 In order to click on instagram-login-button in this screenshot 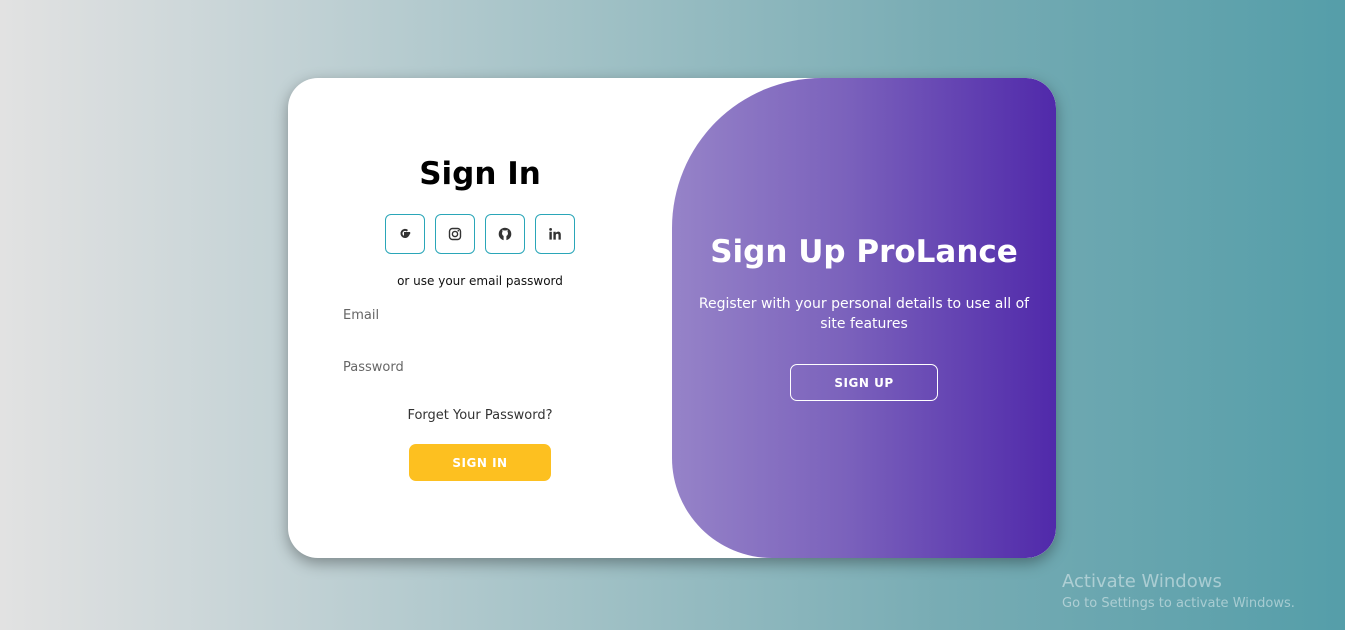, I will do `click(455, 234)`.